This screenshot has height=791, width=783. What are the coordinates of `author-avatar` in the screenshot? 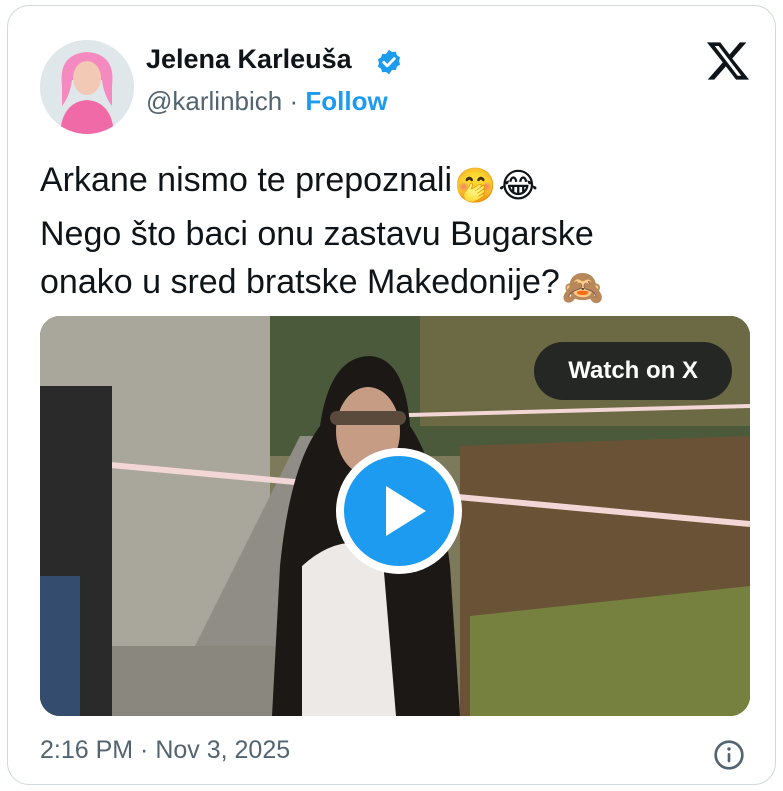 It's located at (87, 87).